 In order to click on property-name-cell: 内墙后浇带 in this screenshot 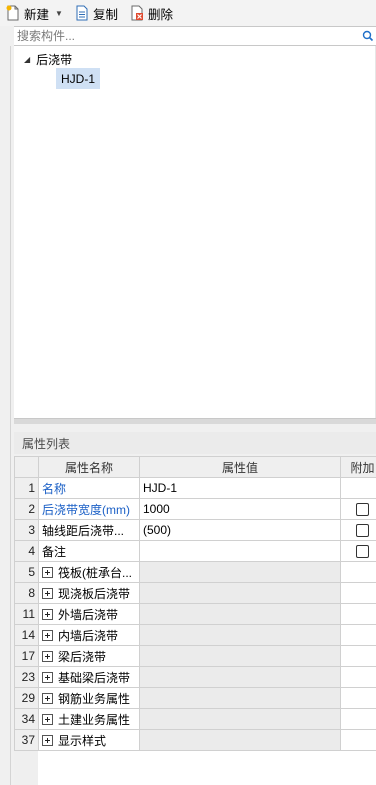, I will do `click(89, 635)`.